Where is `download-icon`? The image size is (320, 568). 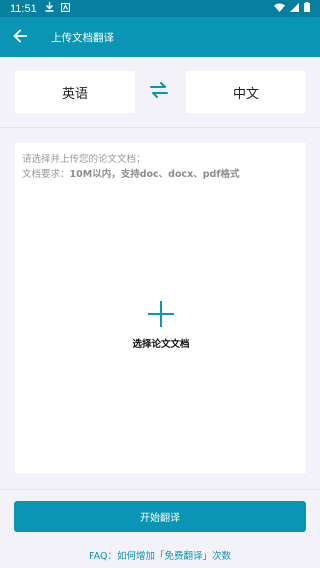
download-icon is located at coordinates (49, 8).